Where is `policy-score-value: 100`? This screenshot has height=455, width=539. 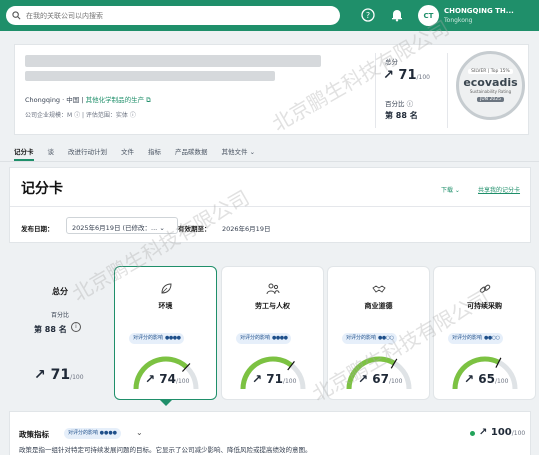 policy-score-value: 100 is located at coordinates (501, 432).